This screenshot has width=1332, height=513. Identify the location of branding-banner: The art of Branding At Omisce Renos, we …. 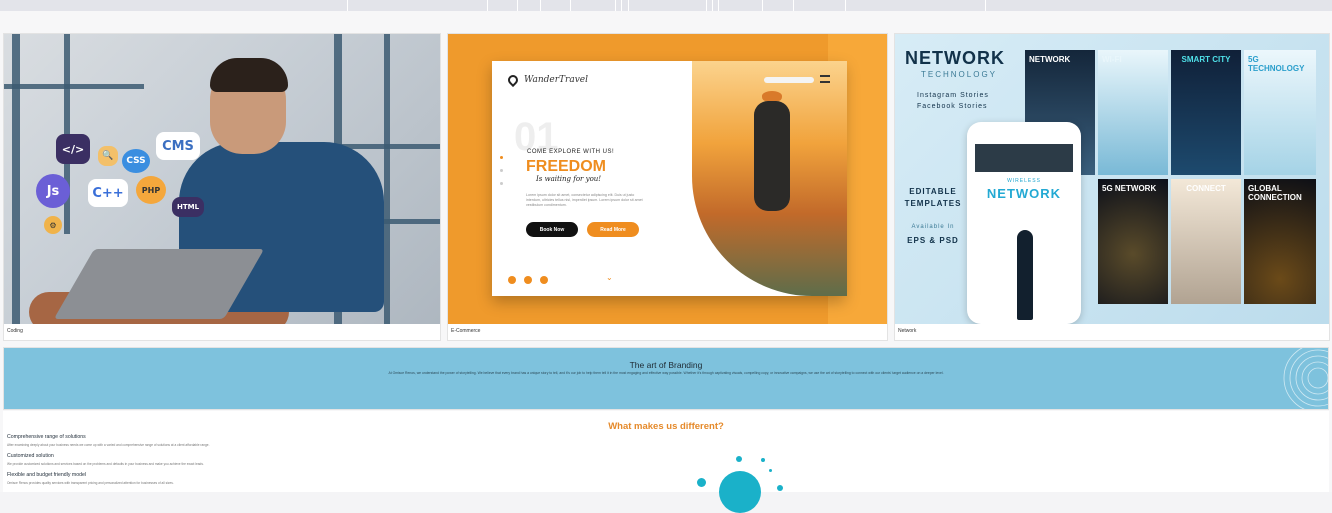
(666, 378).